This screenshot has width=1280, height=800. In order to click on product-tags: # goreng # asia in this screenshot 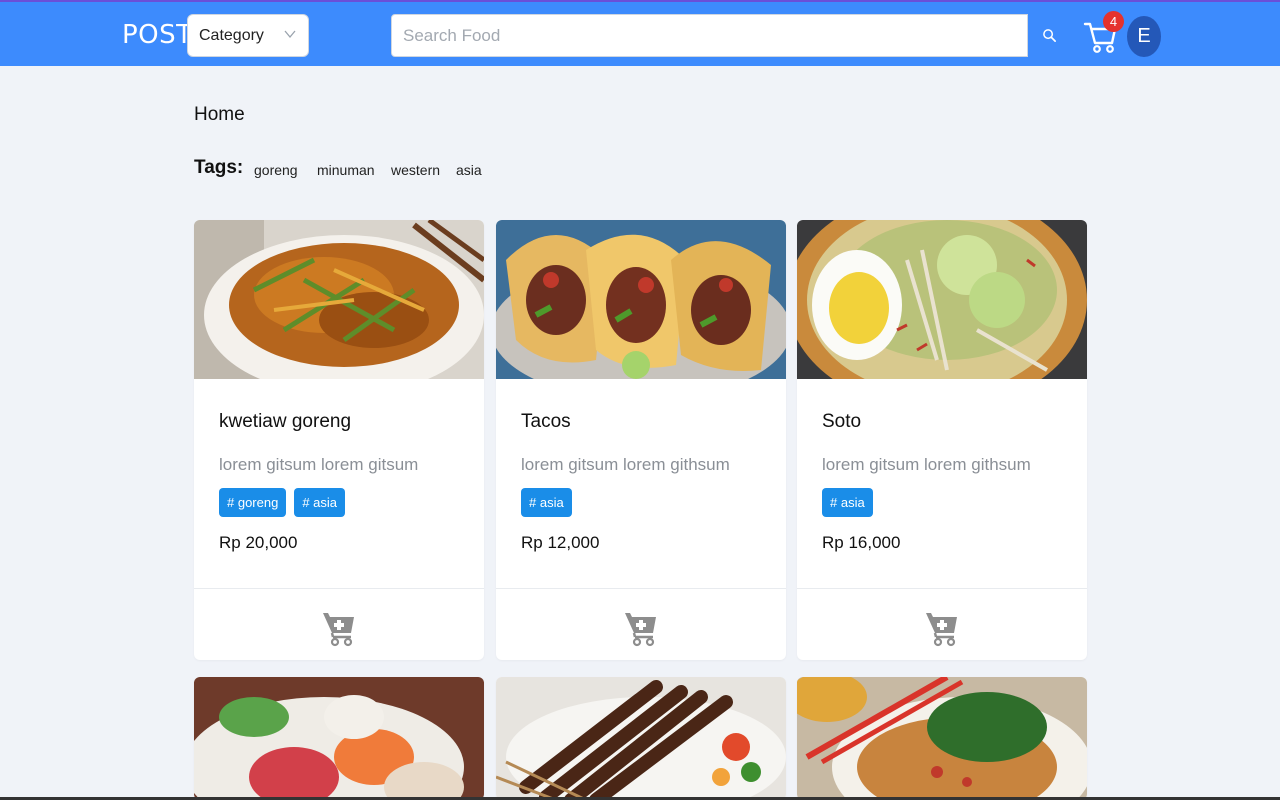, I will do `click(282, 502)`.